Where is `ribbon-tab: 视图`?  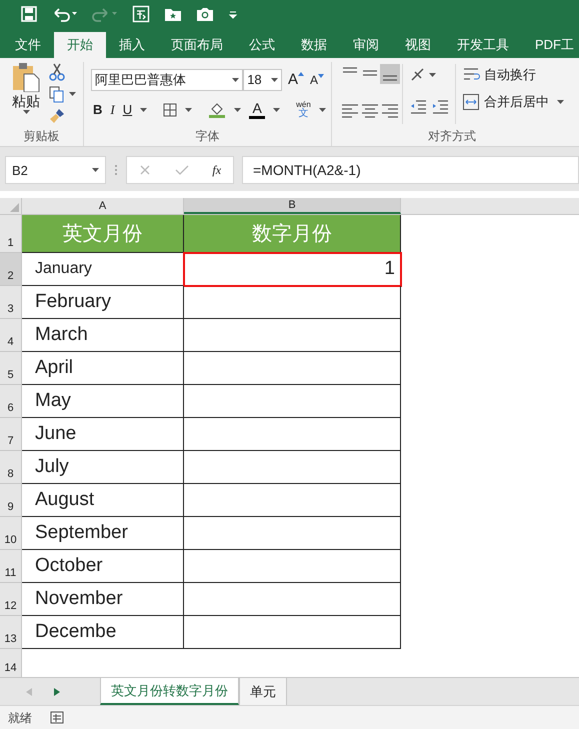 ribbon-tab: 视图 is located at coordinates (418, 45).